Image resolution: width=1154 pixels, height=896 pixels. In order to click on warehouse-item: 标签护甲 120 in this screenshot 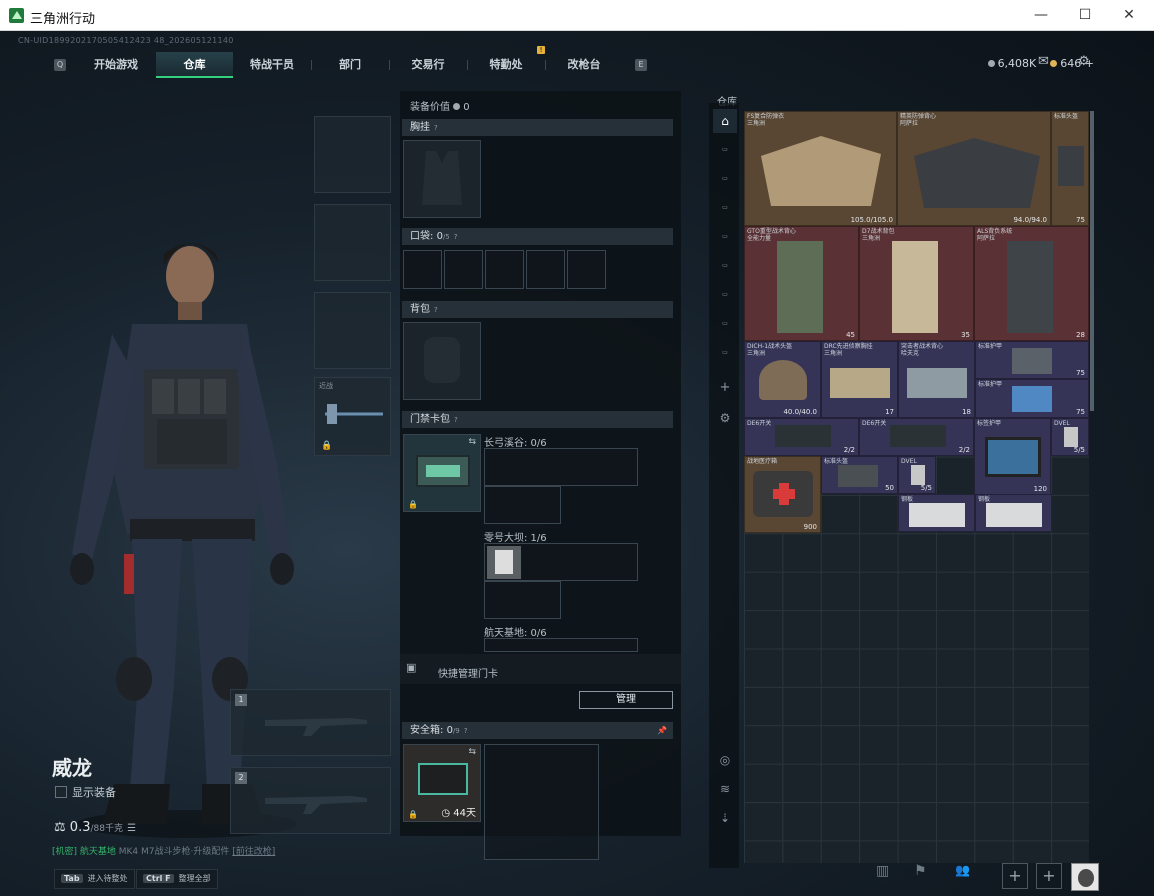, I will do `click(1012, 456)`.